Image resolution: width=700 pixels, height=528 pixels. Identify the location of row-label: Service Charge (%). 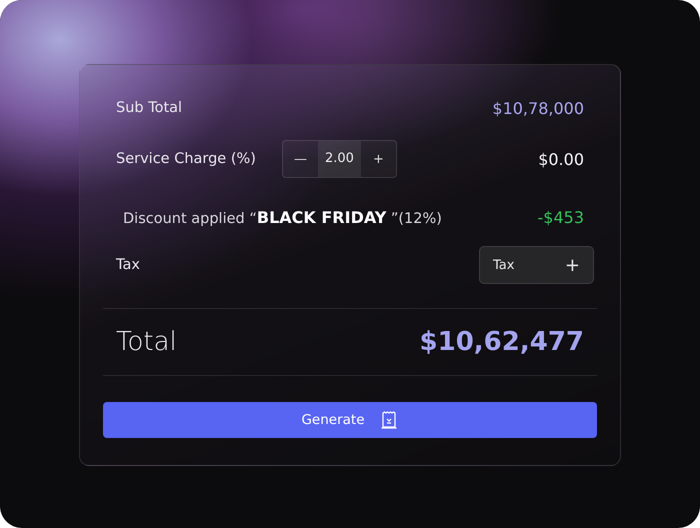
(186, 159).